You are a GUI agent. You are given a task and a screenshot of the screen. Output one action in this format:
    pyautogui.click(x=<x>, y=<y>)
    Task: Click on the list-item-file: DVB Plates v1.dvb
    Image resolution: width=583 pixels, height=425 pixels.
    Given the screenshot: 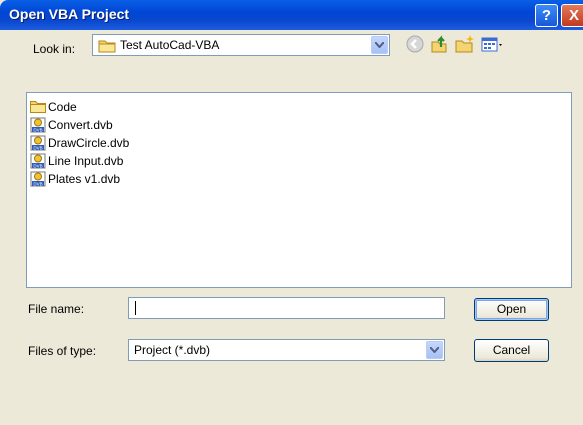 What is the action you would take?
    pyautogui.click(x=75, y=179)
    